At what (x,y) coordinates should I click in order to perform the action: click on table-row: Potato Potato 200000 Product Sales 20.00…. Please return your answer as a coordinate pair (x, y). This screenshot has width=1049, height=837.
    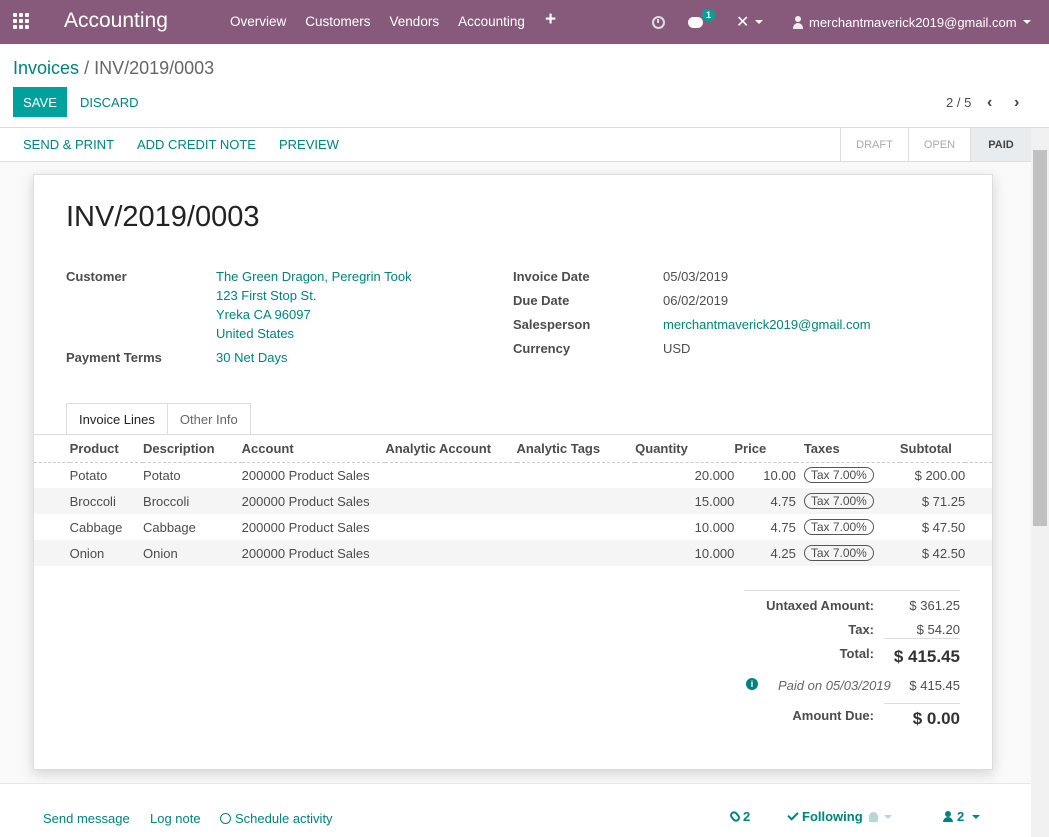
    Looking at the image, I should click on (513, 475).